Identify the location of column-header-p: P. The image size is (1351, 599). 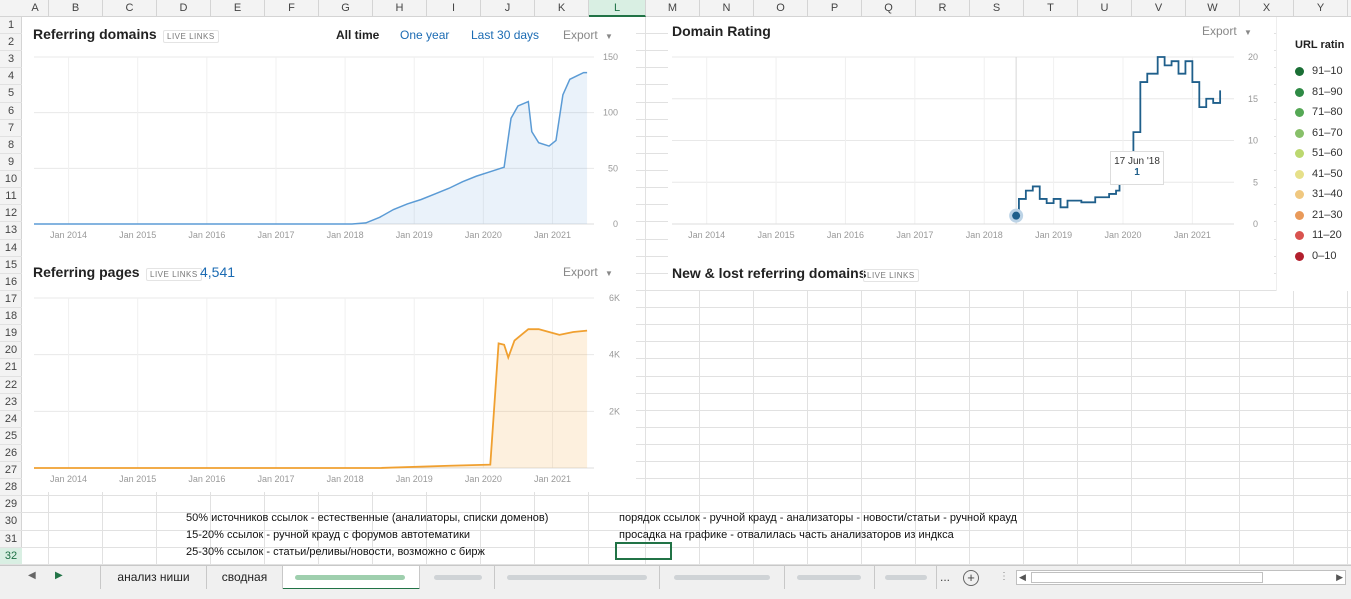
(835, 8).